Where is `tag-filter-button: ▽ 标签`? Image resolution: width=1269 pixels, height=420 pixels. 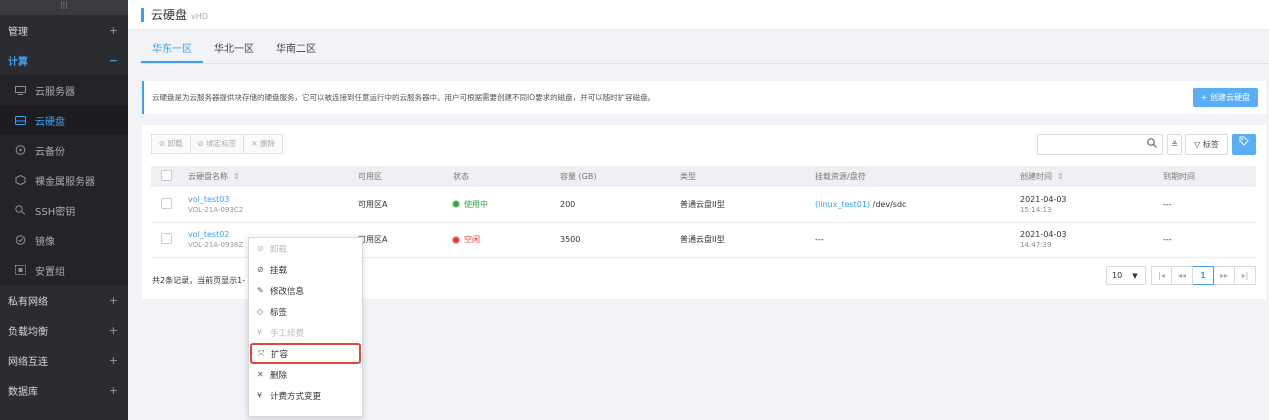 tag-filter-button: ▽ 标签 is located at coordinates (1206, 144).